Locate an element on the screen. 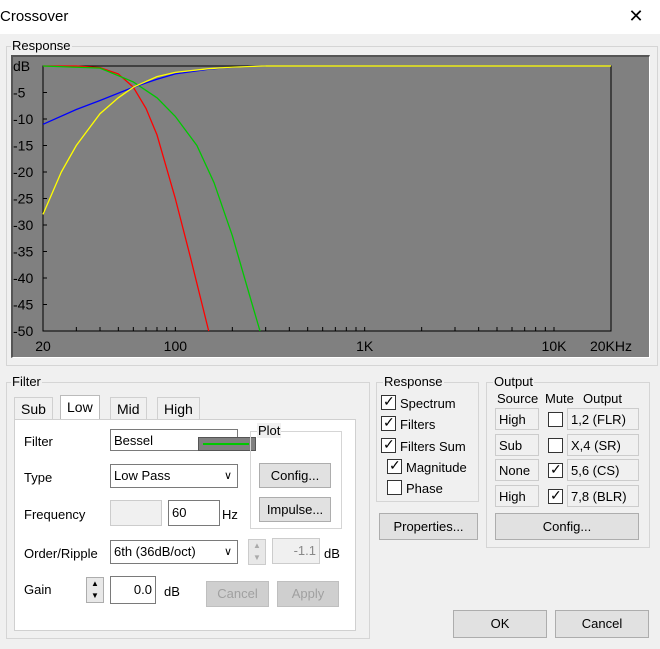  order-value: 6th (36dB/oct) is located at coordinates (155, 551).